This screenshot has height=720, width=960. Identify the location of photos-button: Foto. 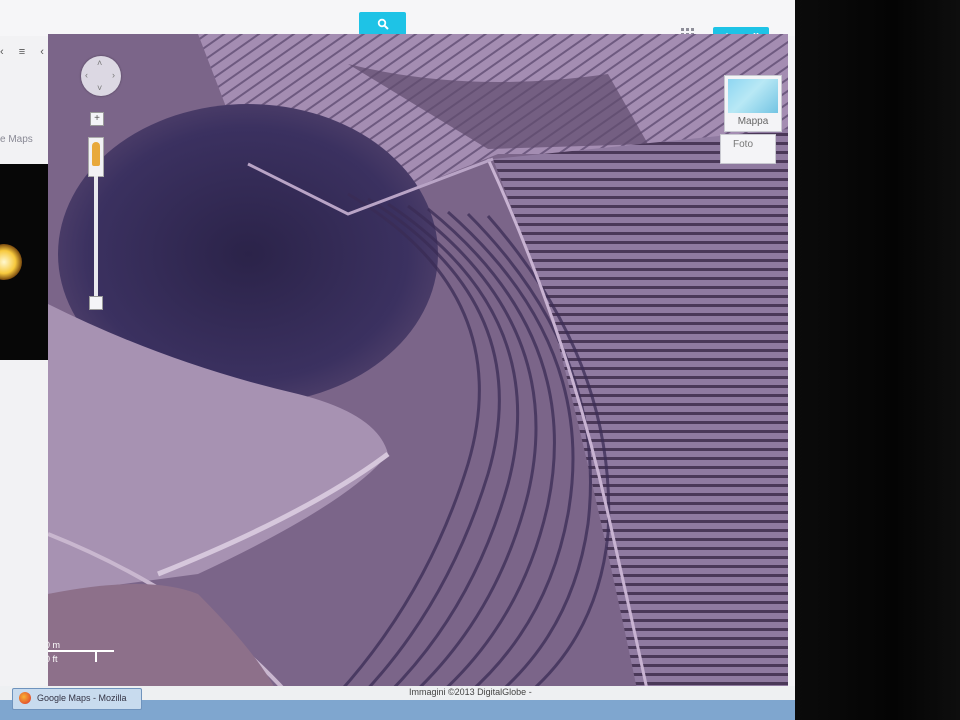
(748, 149).